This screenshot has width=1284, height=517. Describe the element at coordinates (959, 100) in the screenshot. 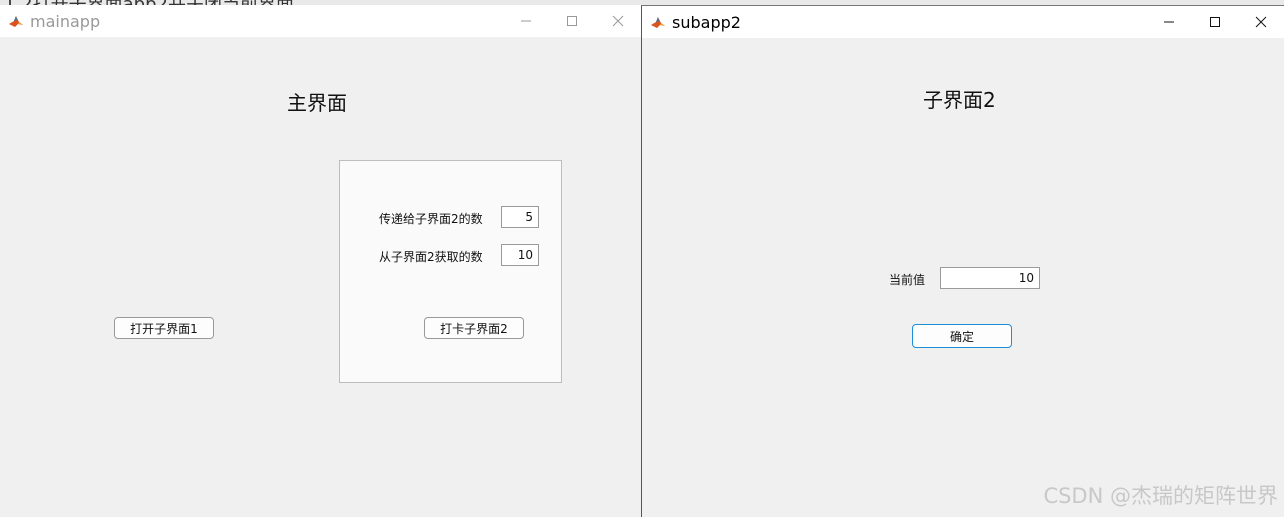

I see `page-title: 子界面2` at that location.